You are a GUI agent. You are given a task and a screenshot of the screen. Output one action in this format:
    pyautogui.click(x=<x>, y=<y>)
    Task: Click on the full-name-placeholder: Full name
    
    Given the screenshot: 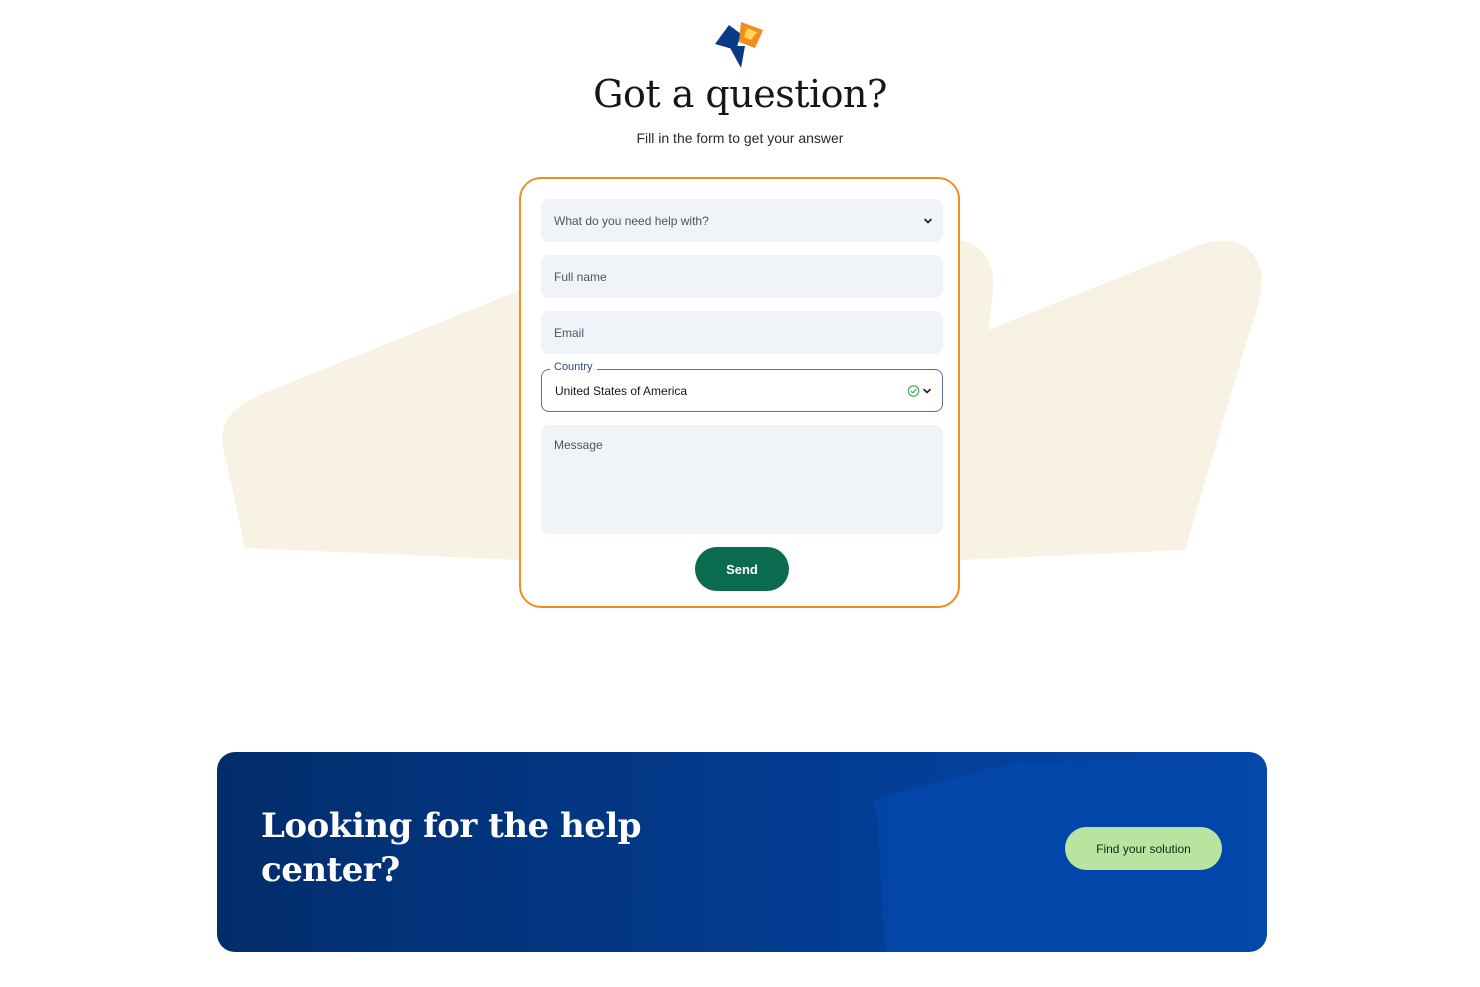 What is the action you would take?
    pyautogui.click(x=580, y=276)
    